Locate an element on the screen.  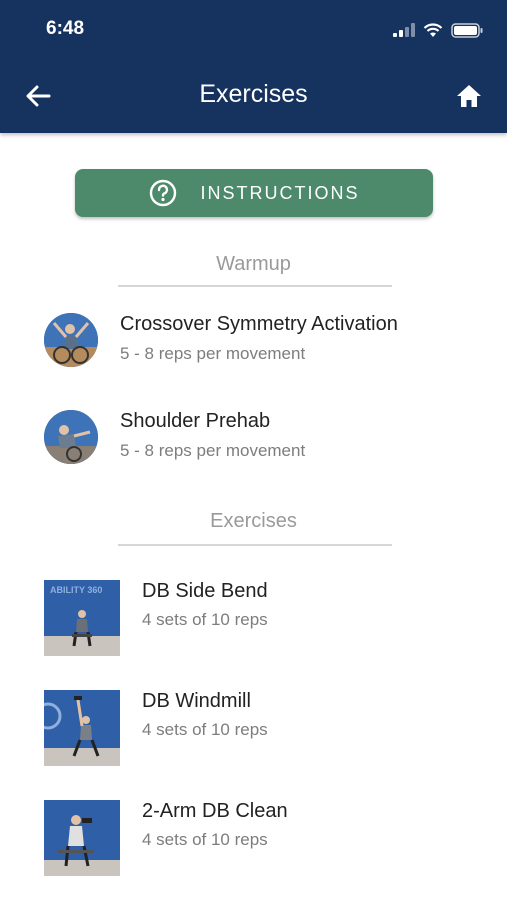
status-time: 6:48 is located at coordinates (65, 28).